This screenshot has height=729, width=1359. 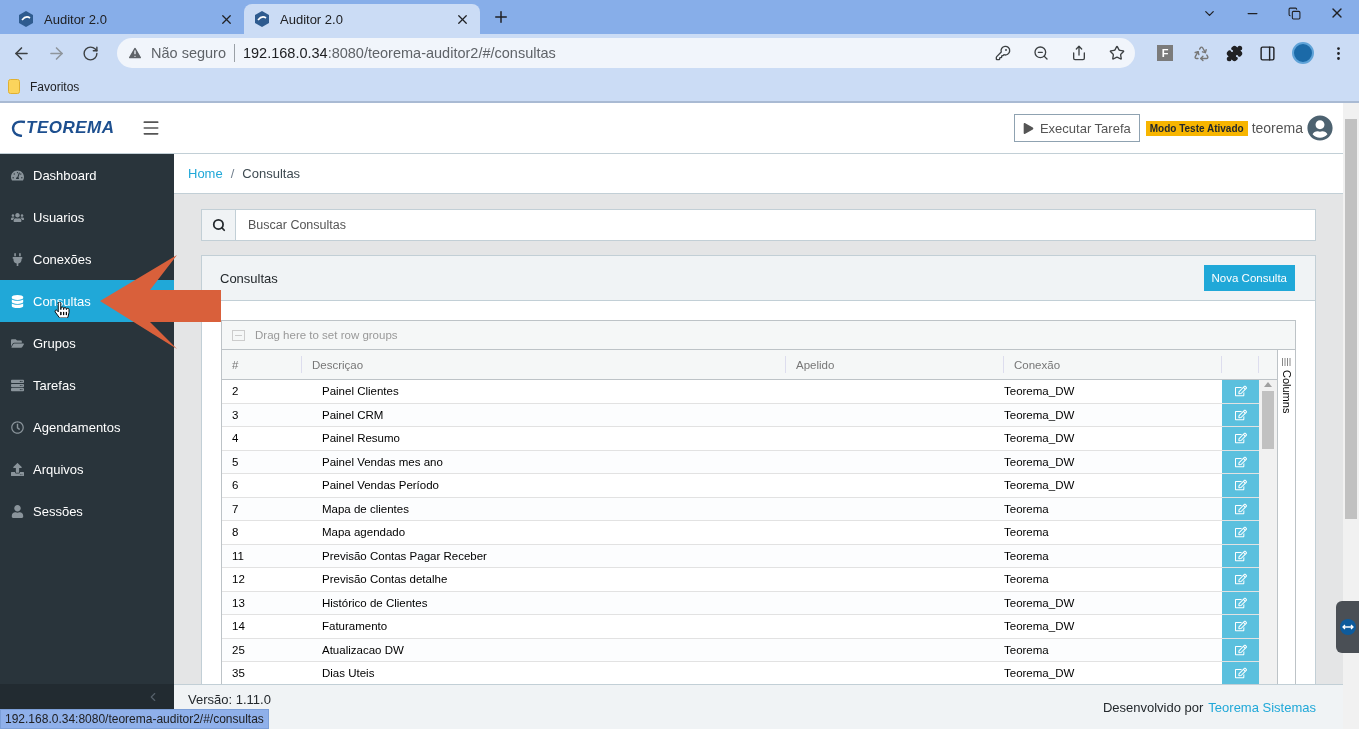 I want to click on sidebar-item: Arquivos, so click(x=87, y=469).